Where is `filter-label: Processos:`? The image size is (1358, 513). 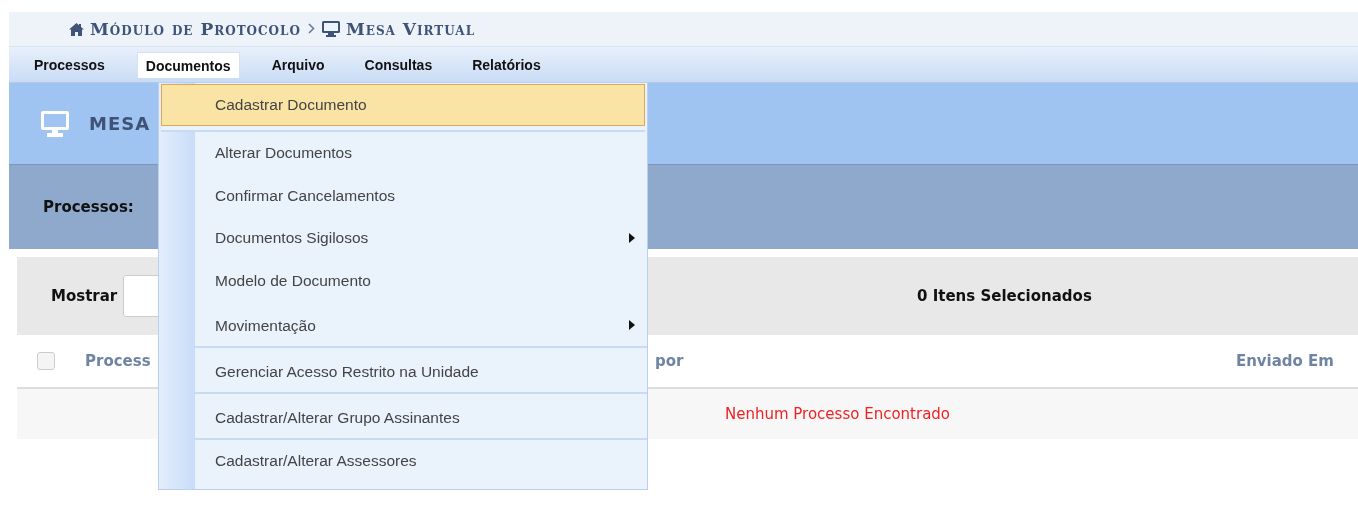 filter-label: Processos: is located at coordinates (88, 207).